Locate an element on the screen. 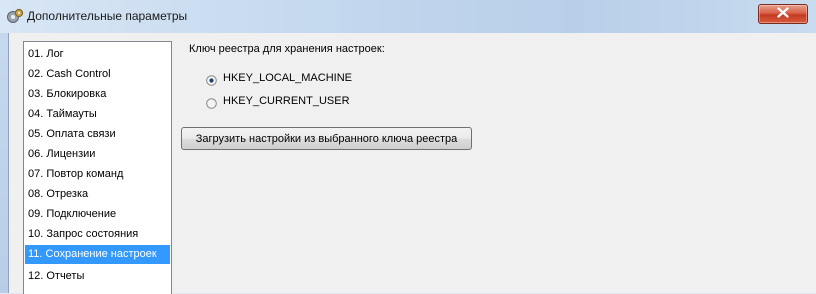  list-item: 06. Лицензии is located at coordinates (97, 154).